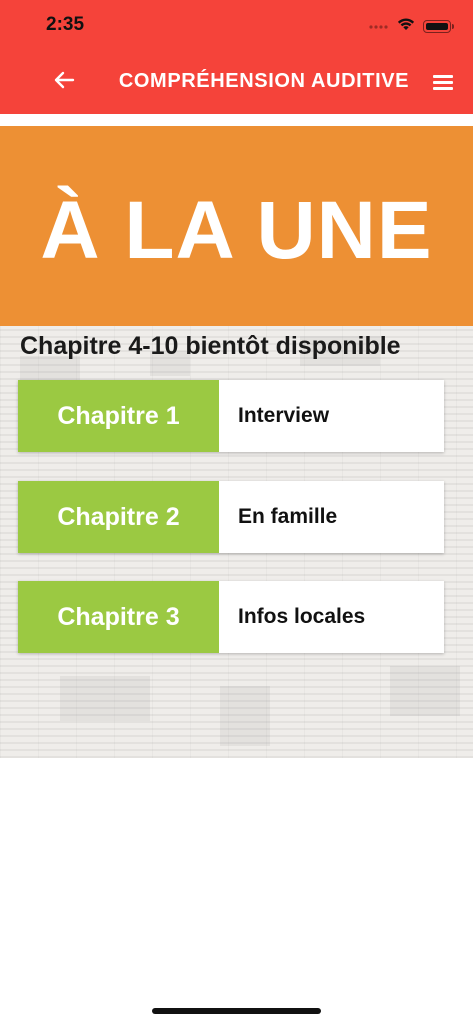  Describe the element at coordinates (288, 516) in the screenshot. I see `chapter-name: En famille` at that location.